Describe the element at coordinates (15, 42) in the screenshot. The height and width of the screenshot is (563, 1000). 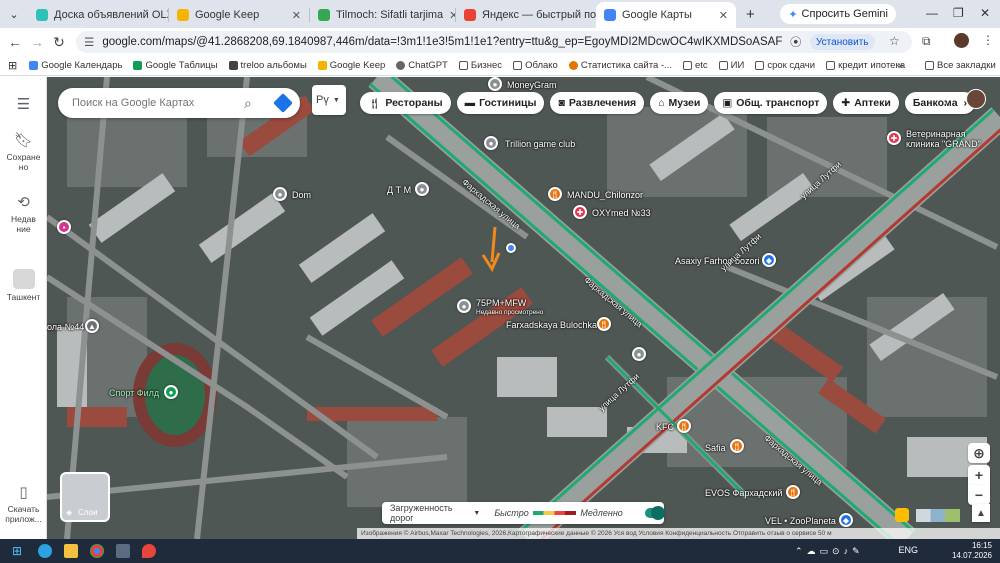
I see `back-icon: ←` at that location.